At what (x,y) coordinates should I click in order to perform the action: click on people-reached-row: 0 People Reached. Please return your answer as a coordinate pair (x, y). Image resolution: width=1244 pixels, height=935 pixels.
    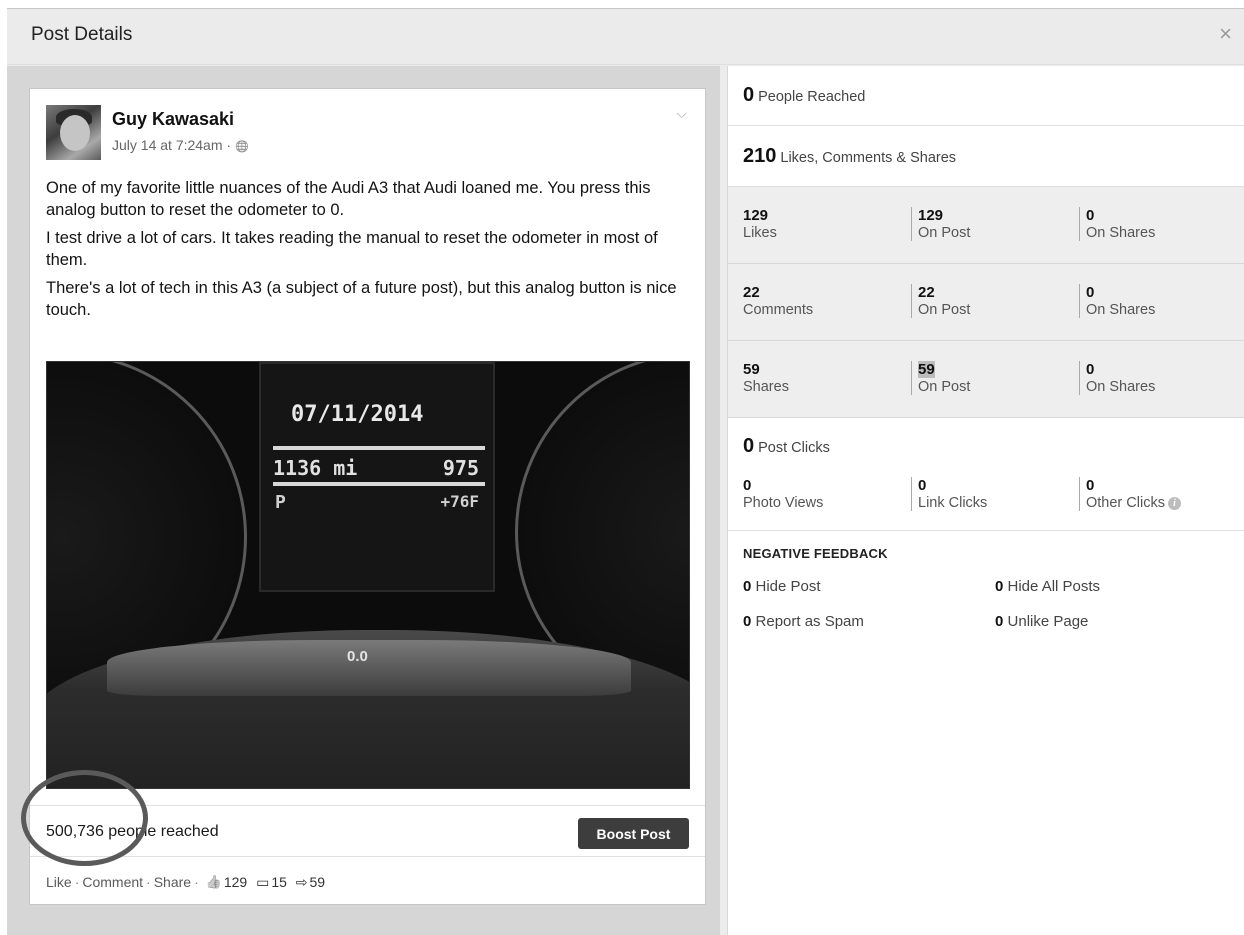
    Looking at the image, I should click on (986, 96).